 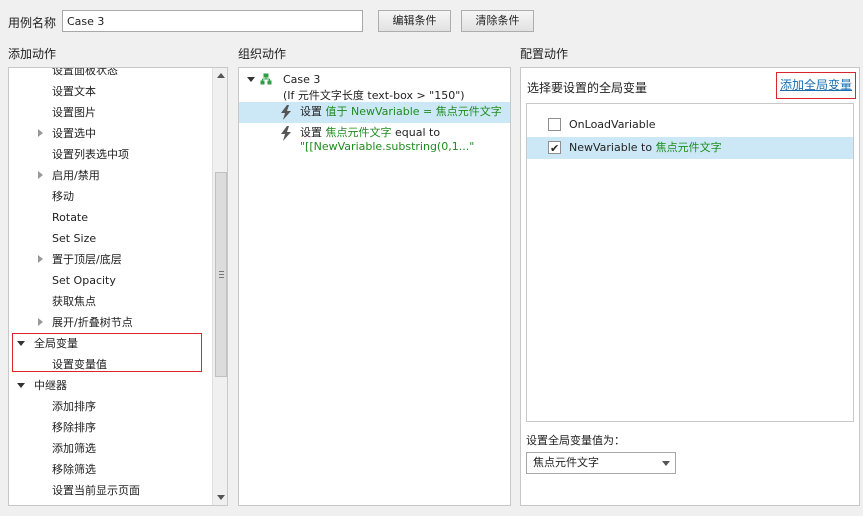 What do you see at coordinates (50, 385) in the screenshot?
I see `action-label: 中继器` at bounding box center [50, 385].